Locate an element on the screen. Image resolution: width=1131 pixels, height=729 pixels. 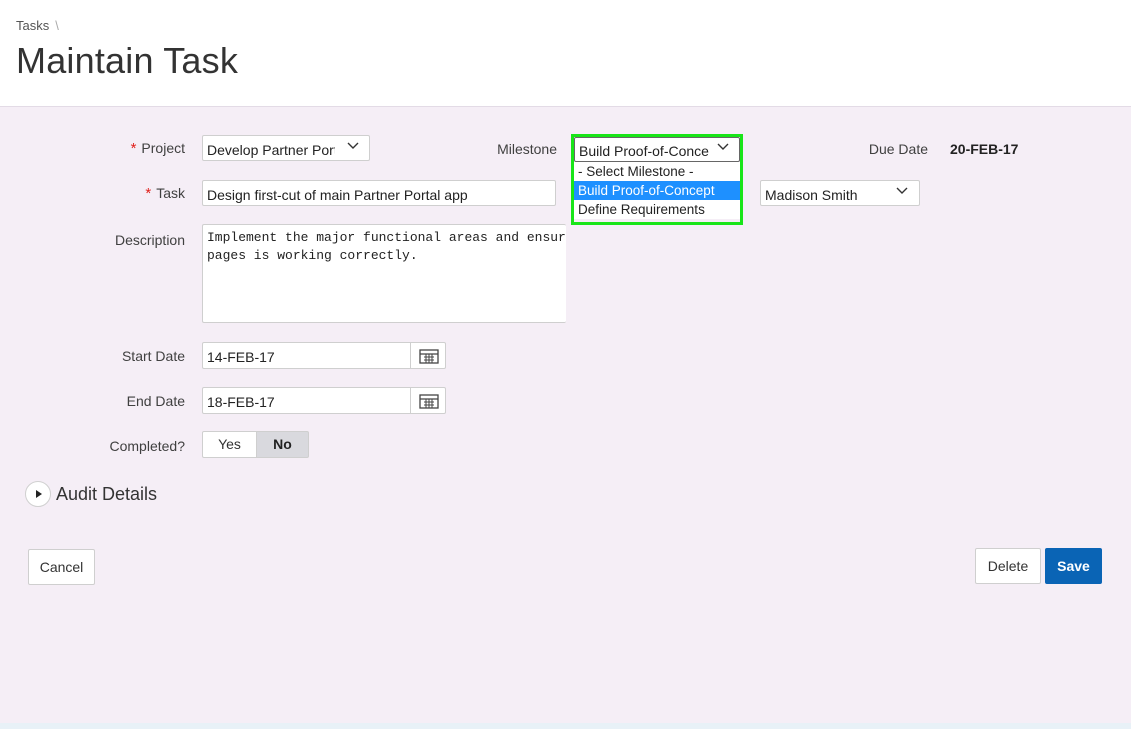
play-triangle-icon is located at coordinates (39, 494).